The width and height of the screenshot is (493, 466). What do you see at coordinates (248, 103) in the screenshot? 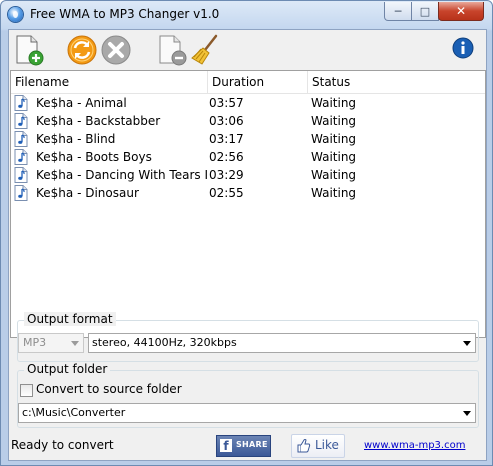
I see `table-row: Ke$ha - Animal 03:57 Waiting` at bounding box center [248, 103].